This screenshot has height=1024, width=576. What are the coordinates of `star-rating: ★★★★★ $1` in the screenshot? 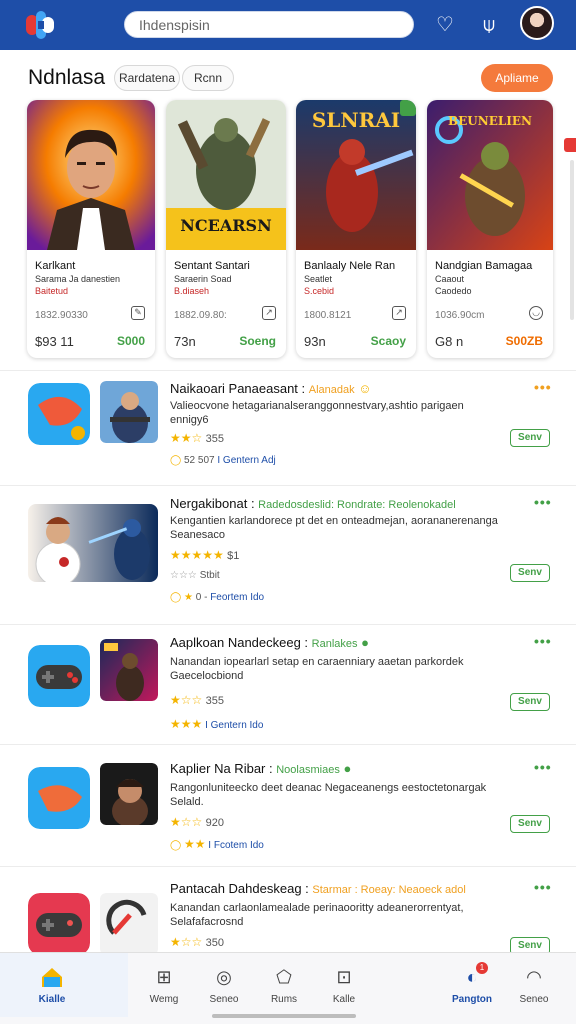 It's located at (205, 555).